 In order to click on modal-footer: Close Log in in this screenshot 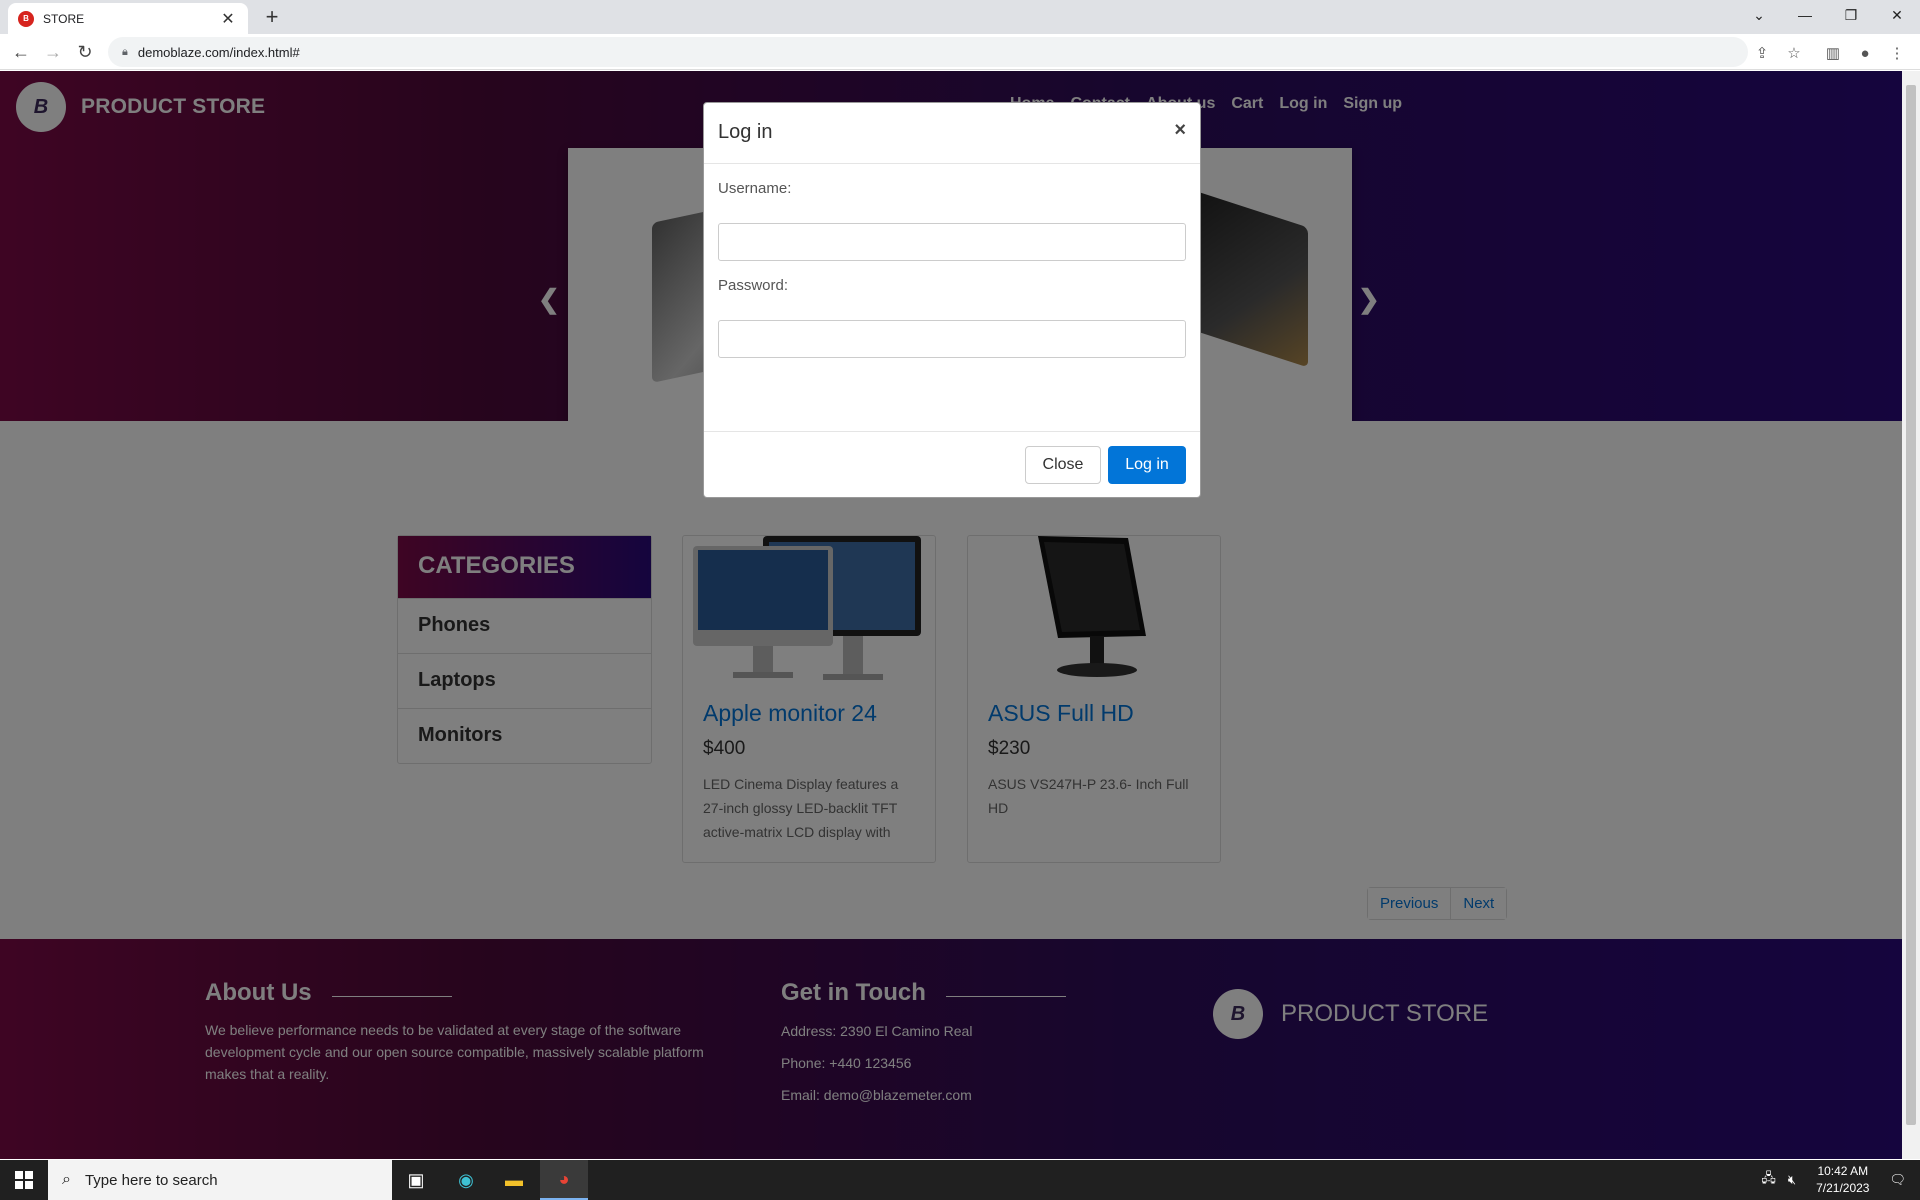, I will do `click(952, 465)`.